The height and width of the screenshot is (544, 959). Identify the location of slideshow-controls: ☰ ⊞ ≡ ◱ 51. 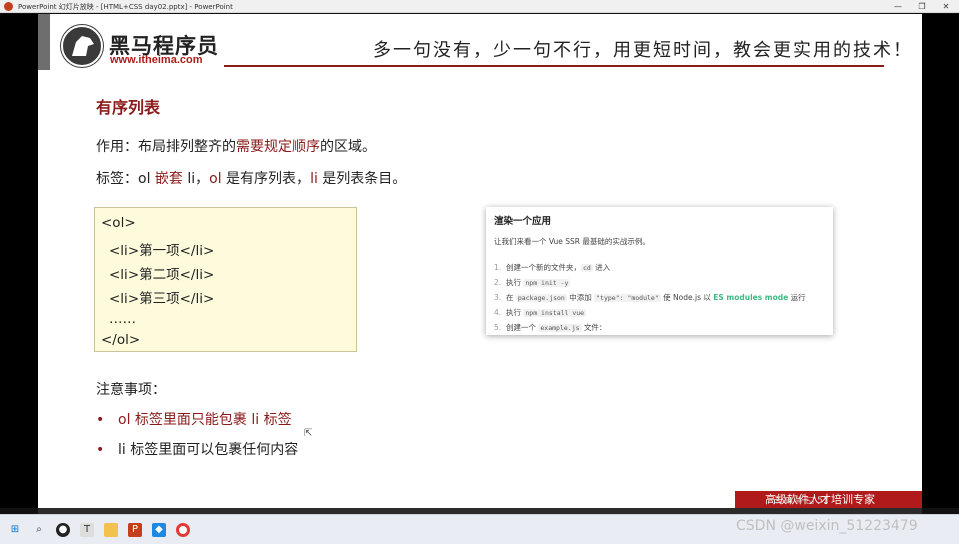
(801, 501).